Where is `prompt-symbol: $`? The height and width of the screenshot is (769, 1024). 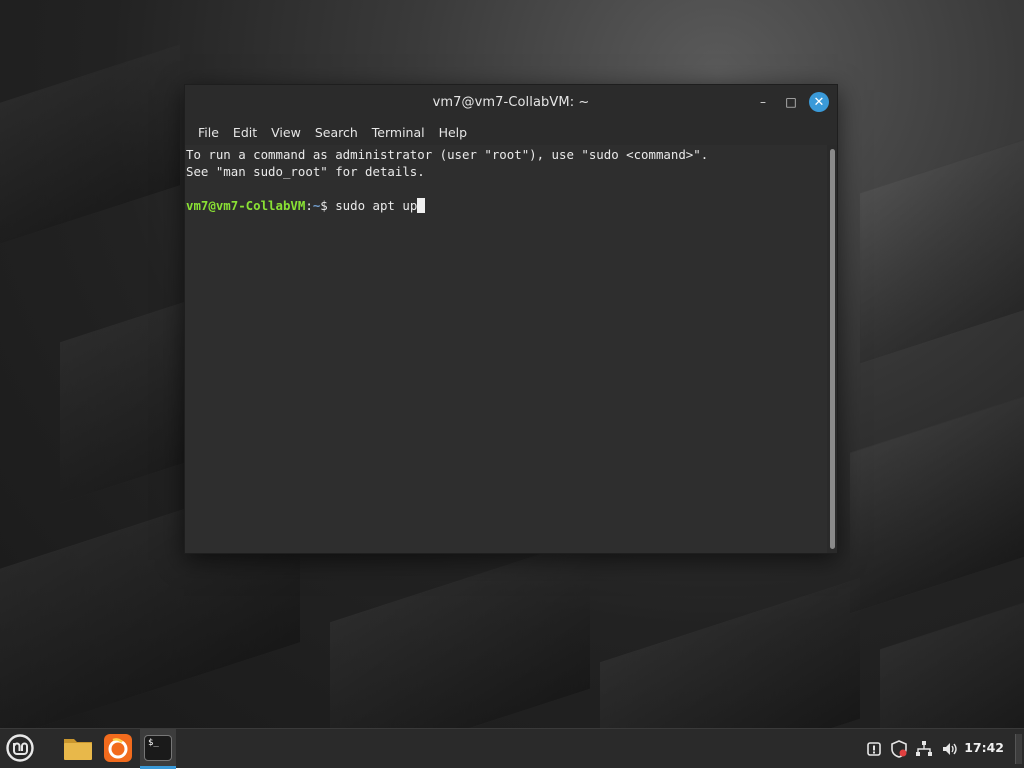
prompt-symbol: $ is located at coordinates (328, 205).